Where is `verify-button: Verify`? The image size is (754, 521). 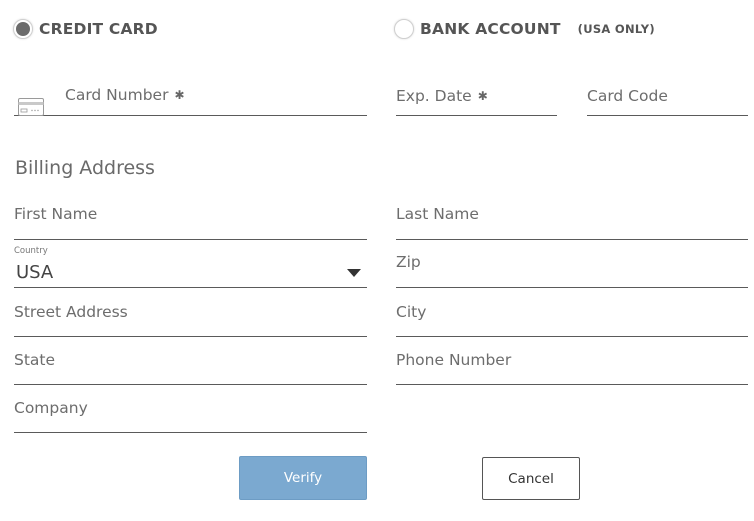 verify-button: Verify is located at coordinates (303, 478).